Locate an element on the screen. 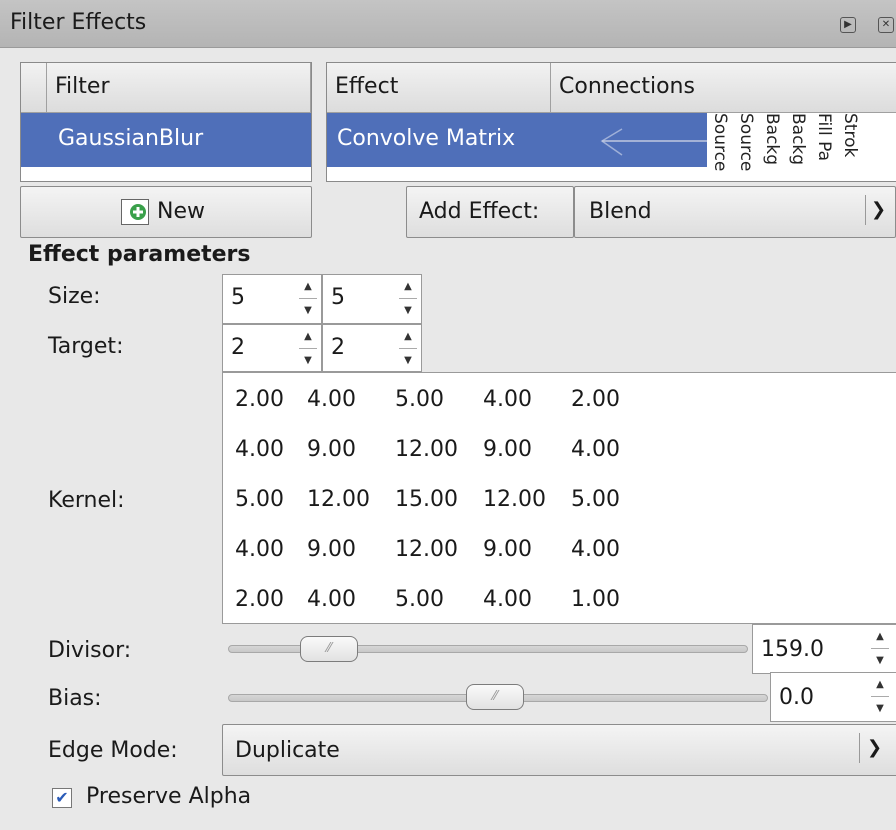 The width and height of the screenshot is (896, 830). bias-spinbox: 0.0 ▲ ▼ is located at coordinates (833, 697).